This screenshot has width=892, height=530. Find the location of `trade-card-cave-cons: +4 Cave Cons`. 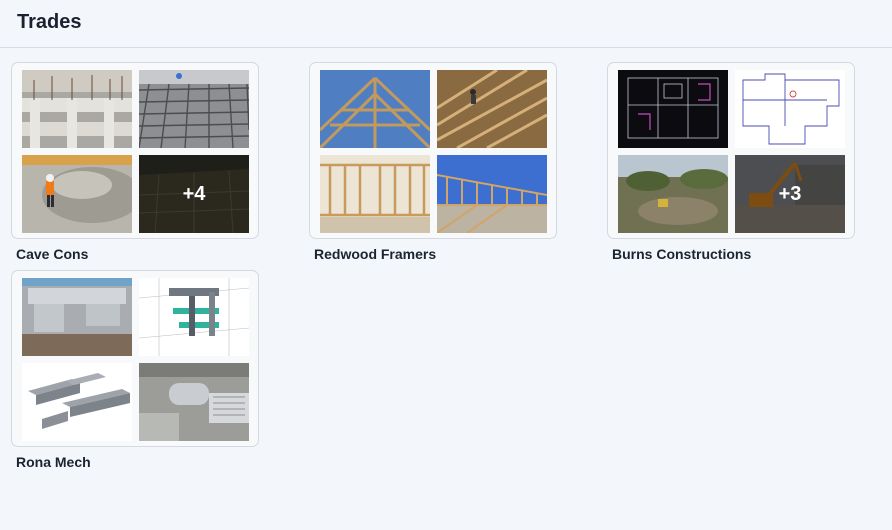

trade-card-cave-cons: +4 Cave Cons is located at coordinates (135, 162).